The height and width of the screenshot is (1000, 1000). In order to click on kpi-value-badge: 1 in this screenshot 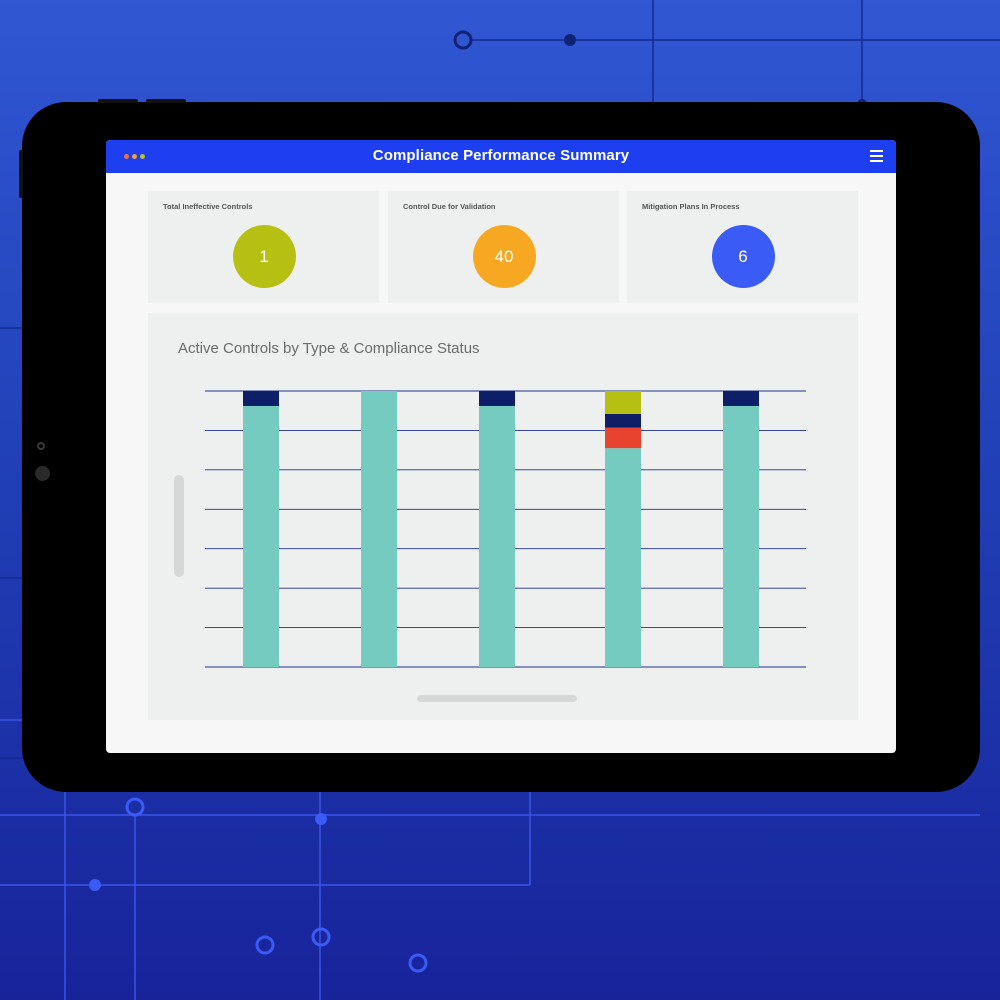, I will do `click(264, 256)`.